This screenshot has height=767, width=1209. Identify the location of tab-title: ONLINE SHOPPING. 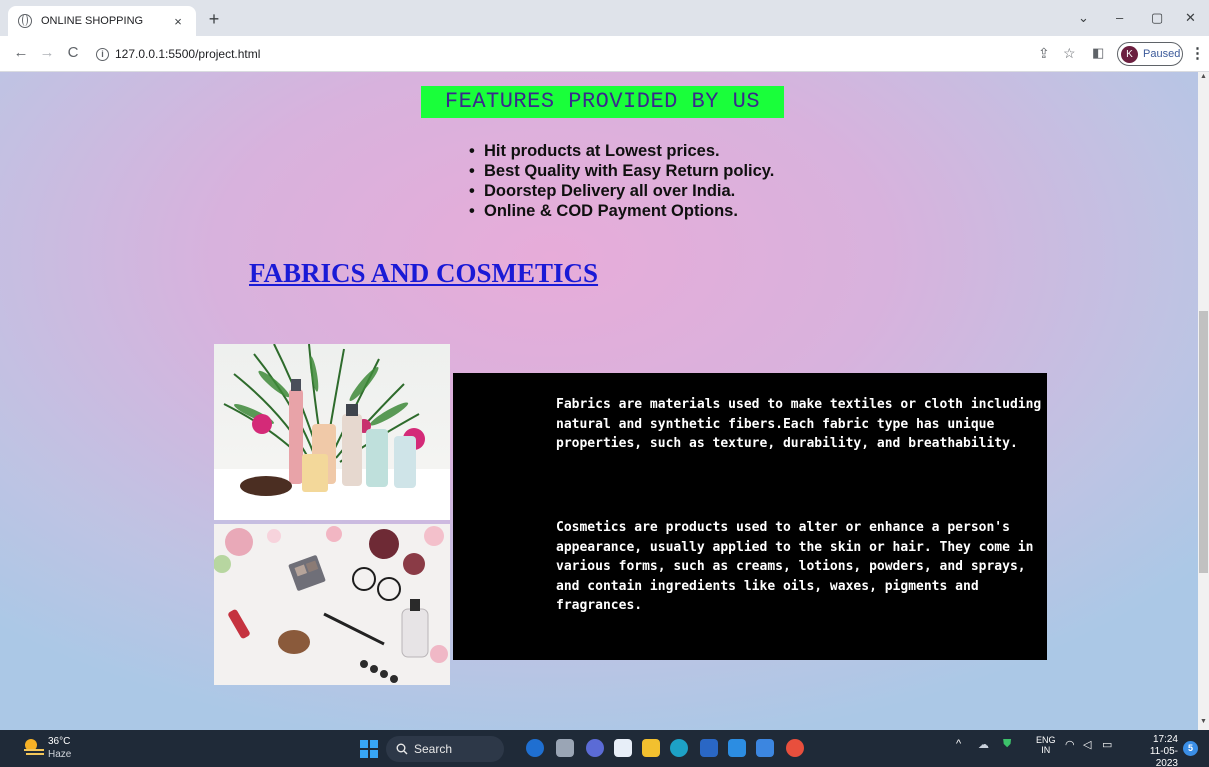
(92, 21).